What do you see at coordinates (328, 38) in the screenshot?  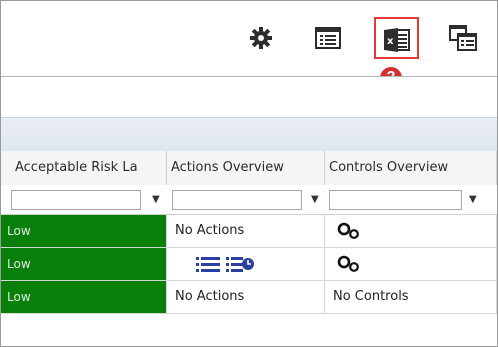 I see `grid-view-icon` at bounding box center [328, 38].